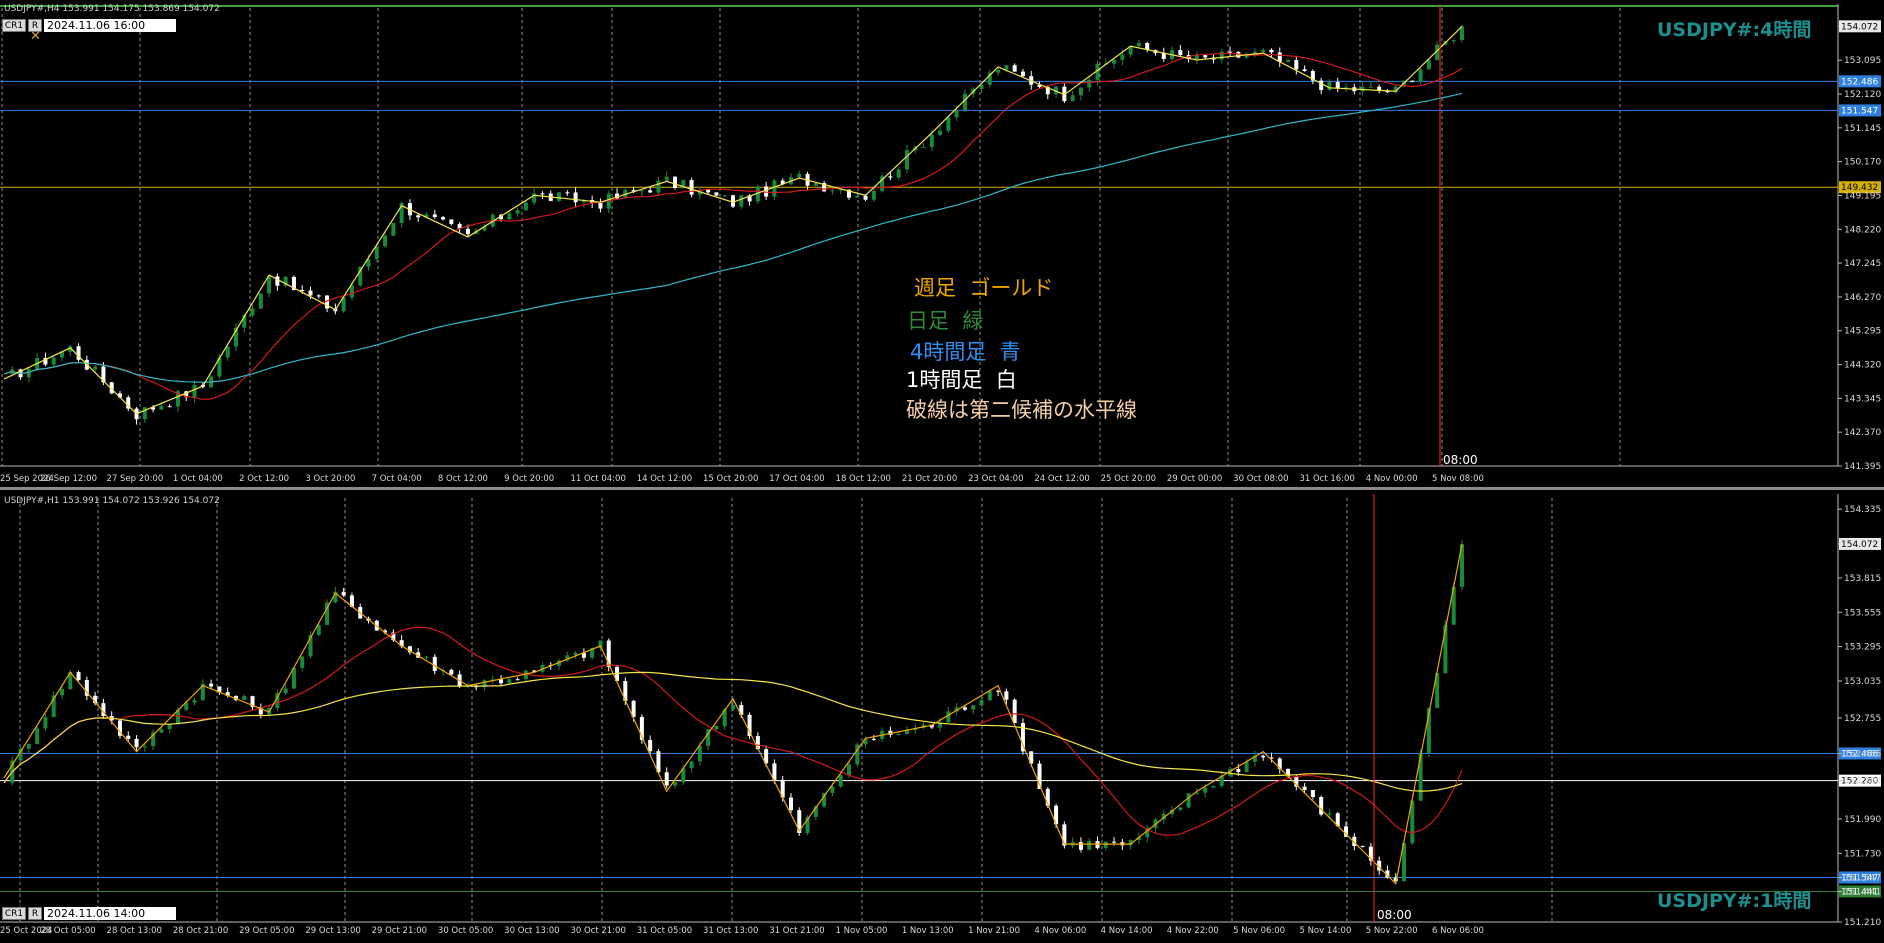 This screenshot has height=943, width=1884. I want to click on time-label: 4 Nov 06:00, so click(1060, 931).